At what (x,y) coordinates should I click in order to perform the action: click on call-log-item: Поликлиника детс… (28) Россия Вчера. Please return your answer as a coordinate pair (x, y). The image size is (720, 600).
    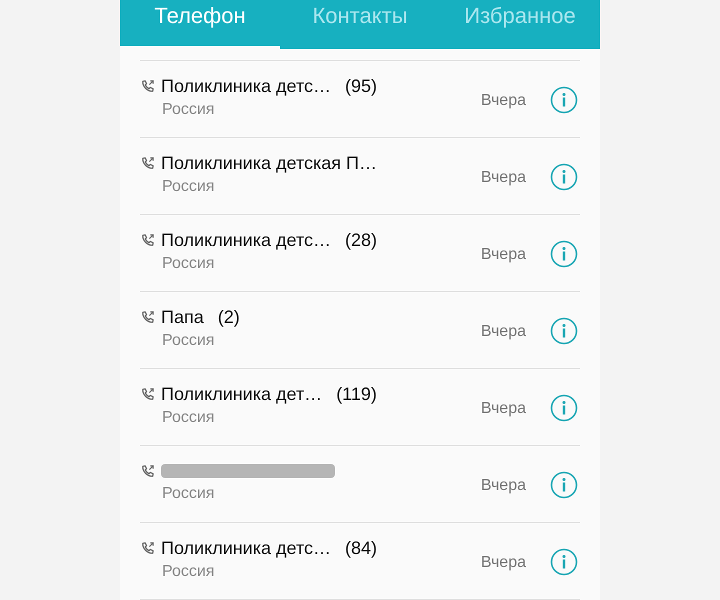
    Looking at the image, I should click on (360, 253).